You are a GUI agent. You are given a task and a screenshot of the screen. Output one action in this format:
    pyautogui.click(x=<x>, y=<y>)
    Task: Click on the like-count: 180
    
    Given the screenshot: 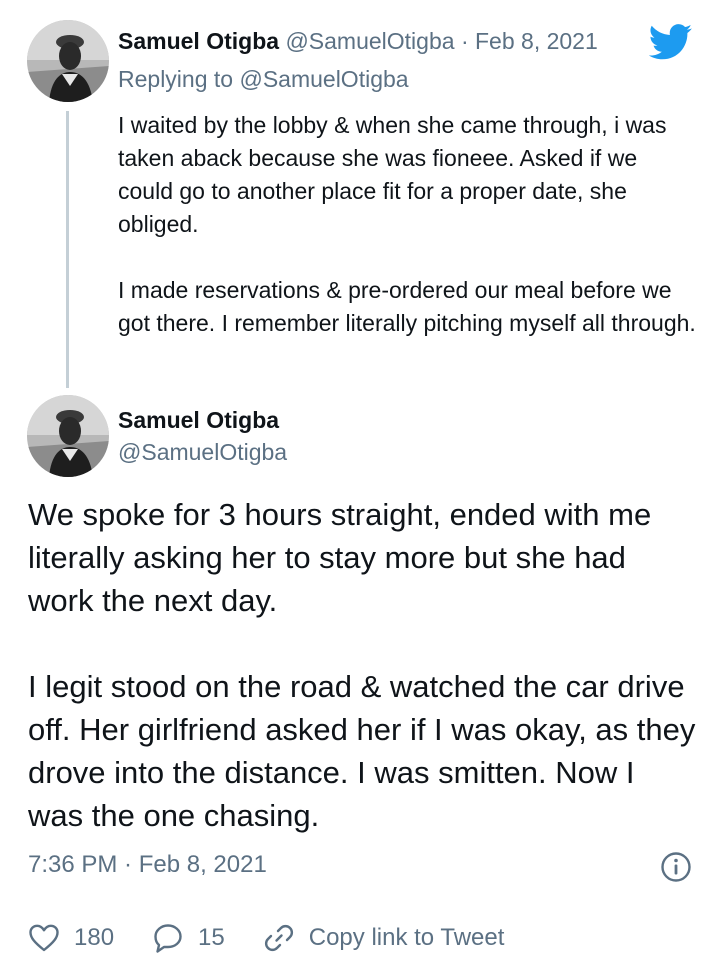 What is the action you would take?
    pyautogui.click(x=94, y=937)
    